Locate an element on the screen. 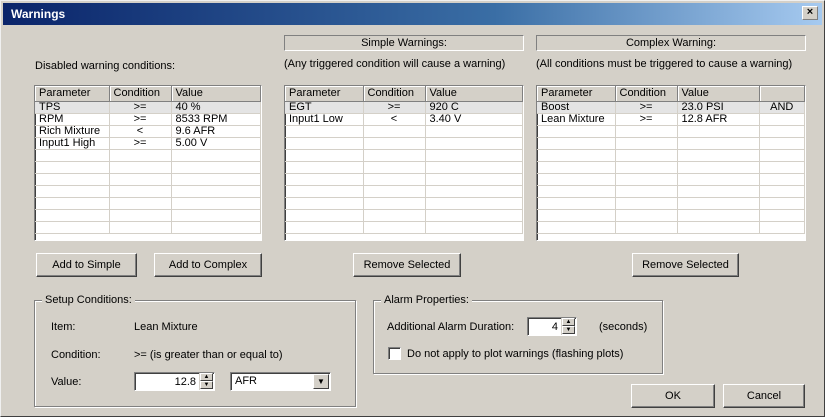  cell: 8533 RPM is located at coordinates (216, 119).